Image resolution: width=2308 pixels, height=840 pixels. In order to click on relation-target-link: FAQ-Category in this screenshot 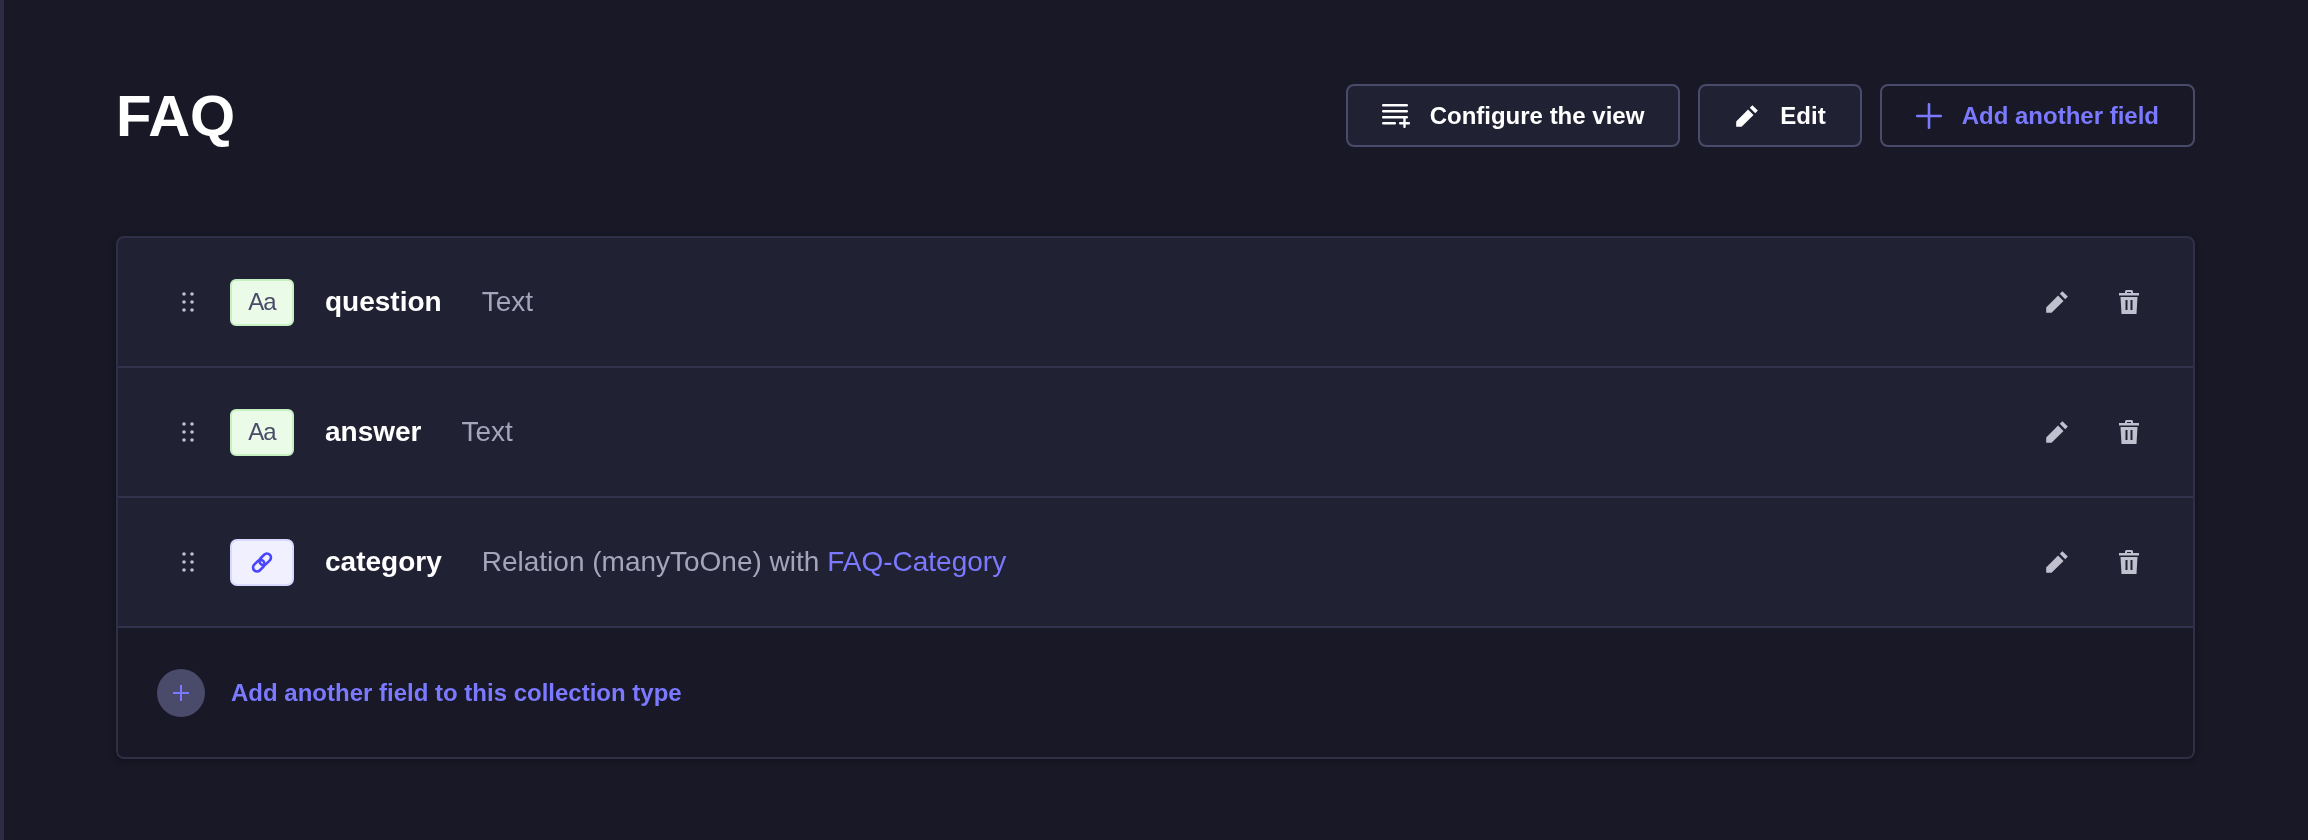, I will do `click(917, 561)`.